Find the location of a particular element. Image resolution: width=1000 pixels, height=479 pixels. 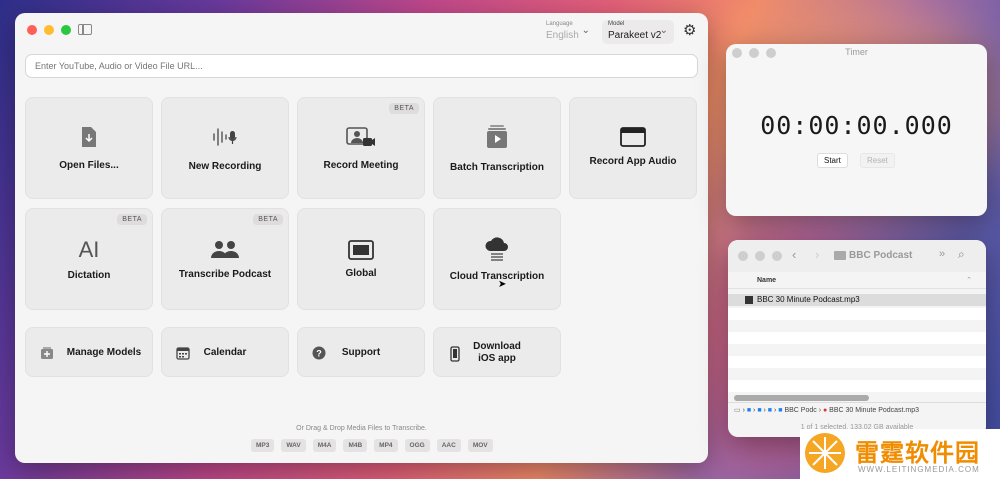

tile-label: Manage Models is located at coordinates (104, 352).